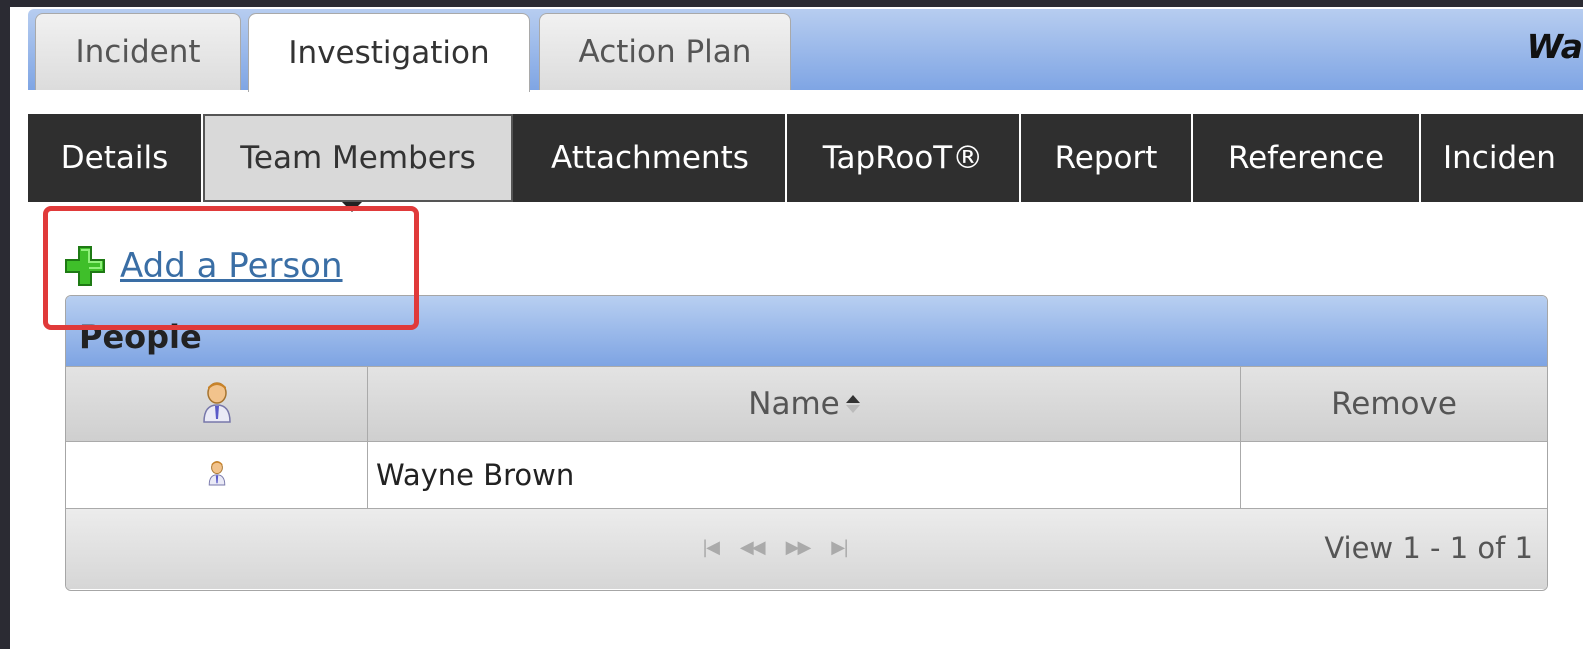 The height and width of the screenshot is (649, 1583). I want to click on first-page-icon: |◀, so click(711, 547).